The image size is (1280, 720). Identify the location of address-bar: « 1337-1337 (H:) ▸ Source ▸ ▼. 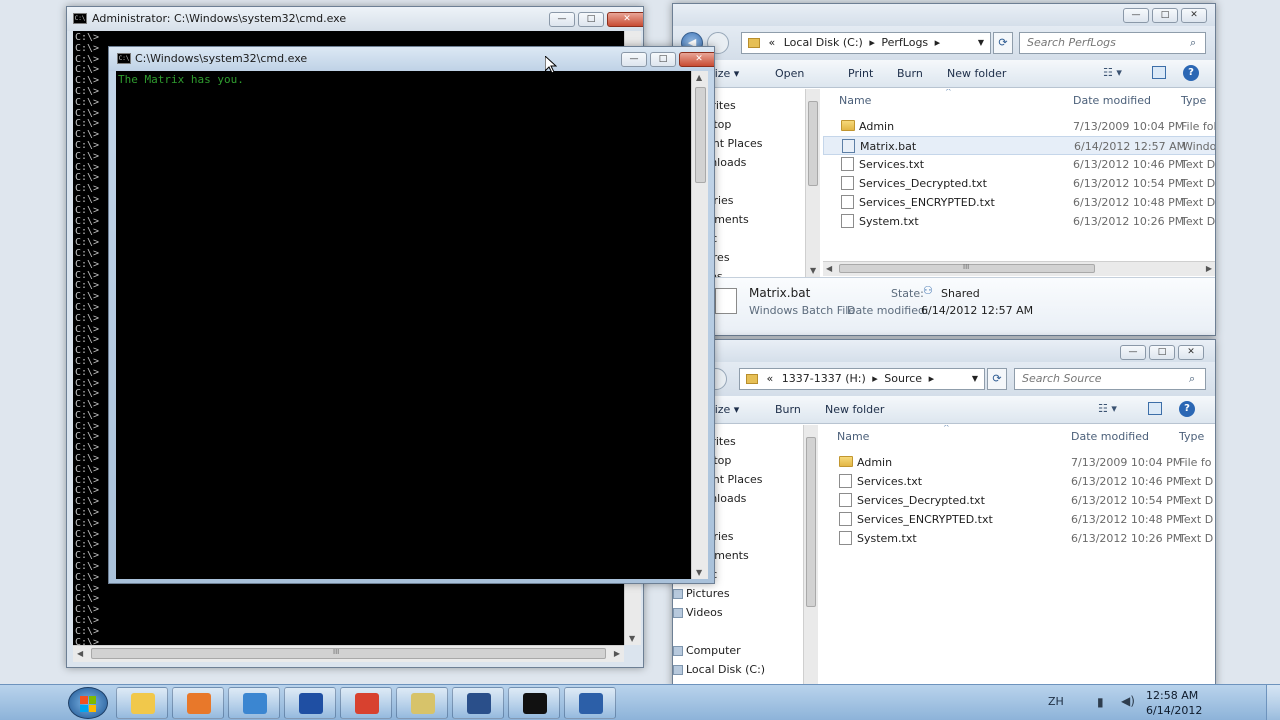
(862, 379).